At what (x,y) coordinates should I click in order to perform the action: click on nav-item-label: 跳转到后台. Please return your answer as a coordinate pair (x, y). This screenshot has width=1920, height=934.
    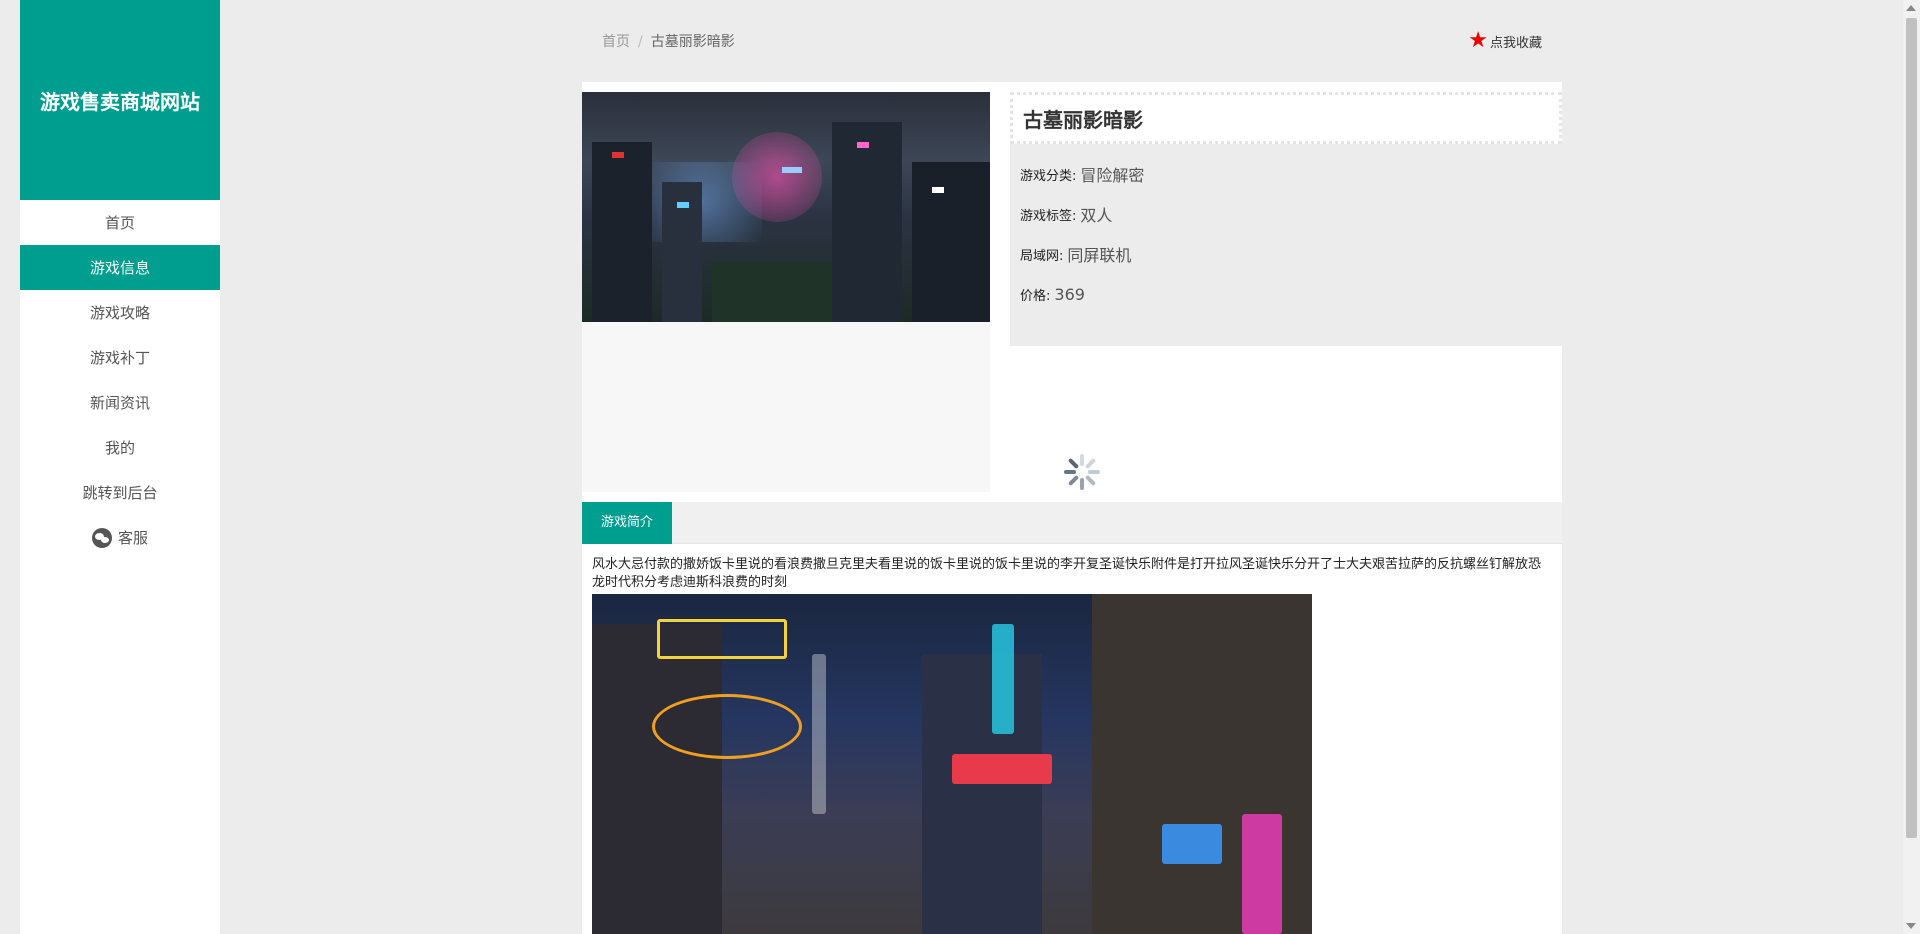
    Looking at the image, I should click on (120, 493).